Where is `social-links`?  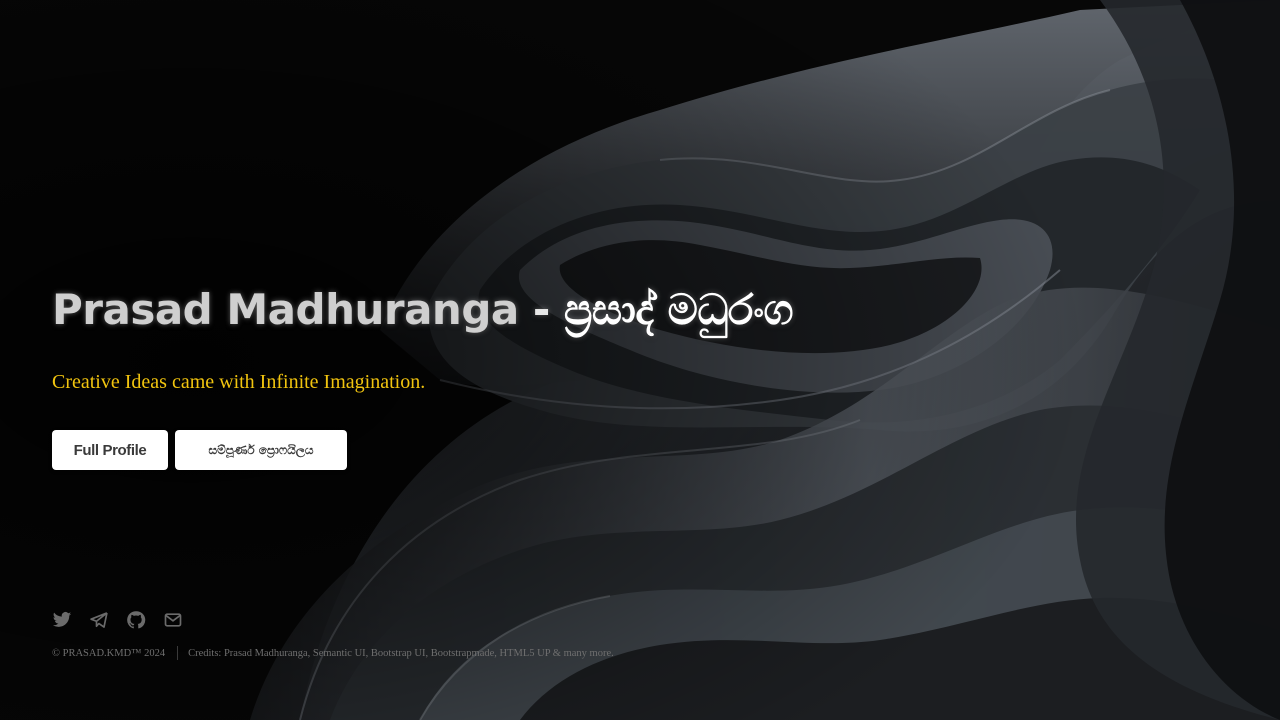 social-links is located at coordinates (333, 620).